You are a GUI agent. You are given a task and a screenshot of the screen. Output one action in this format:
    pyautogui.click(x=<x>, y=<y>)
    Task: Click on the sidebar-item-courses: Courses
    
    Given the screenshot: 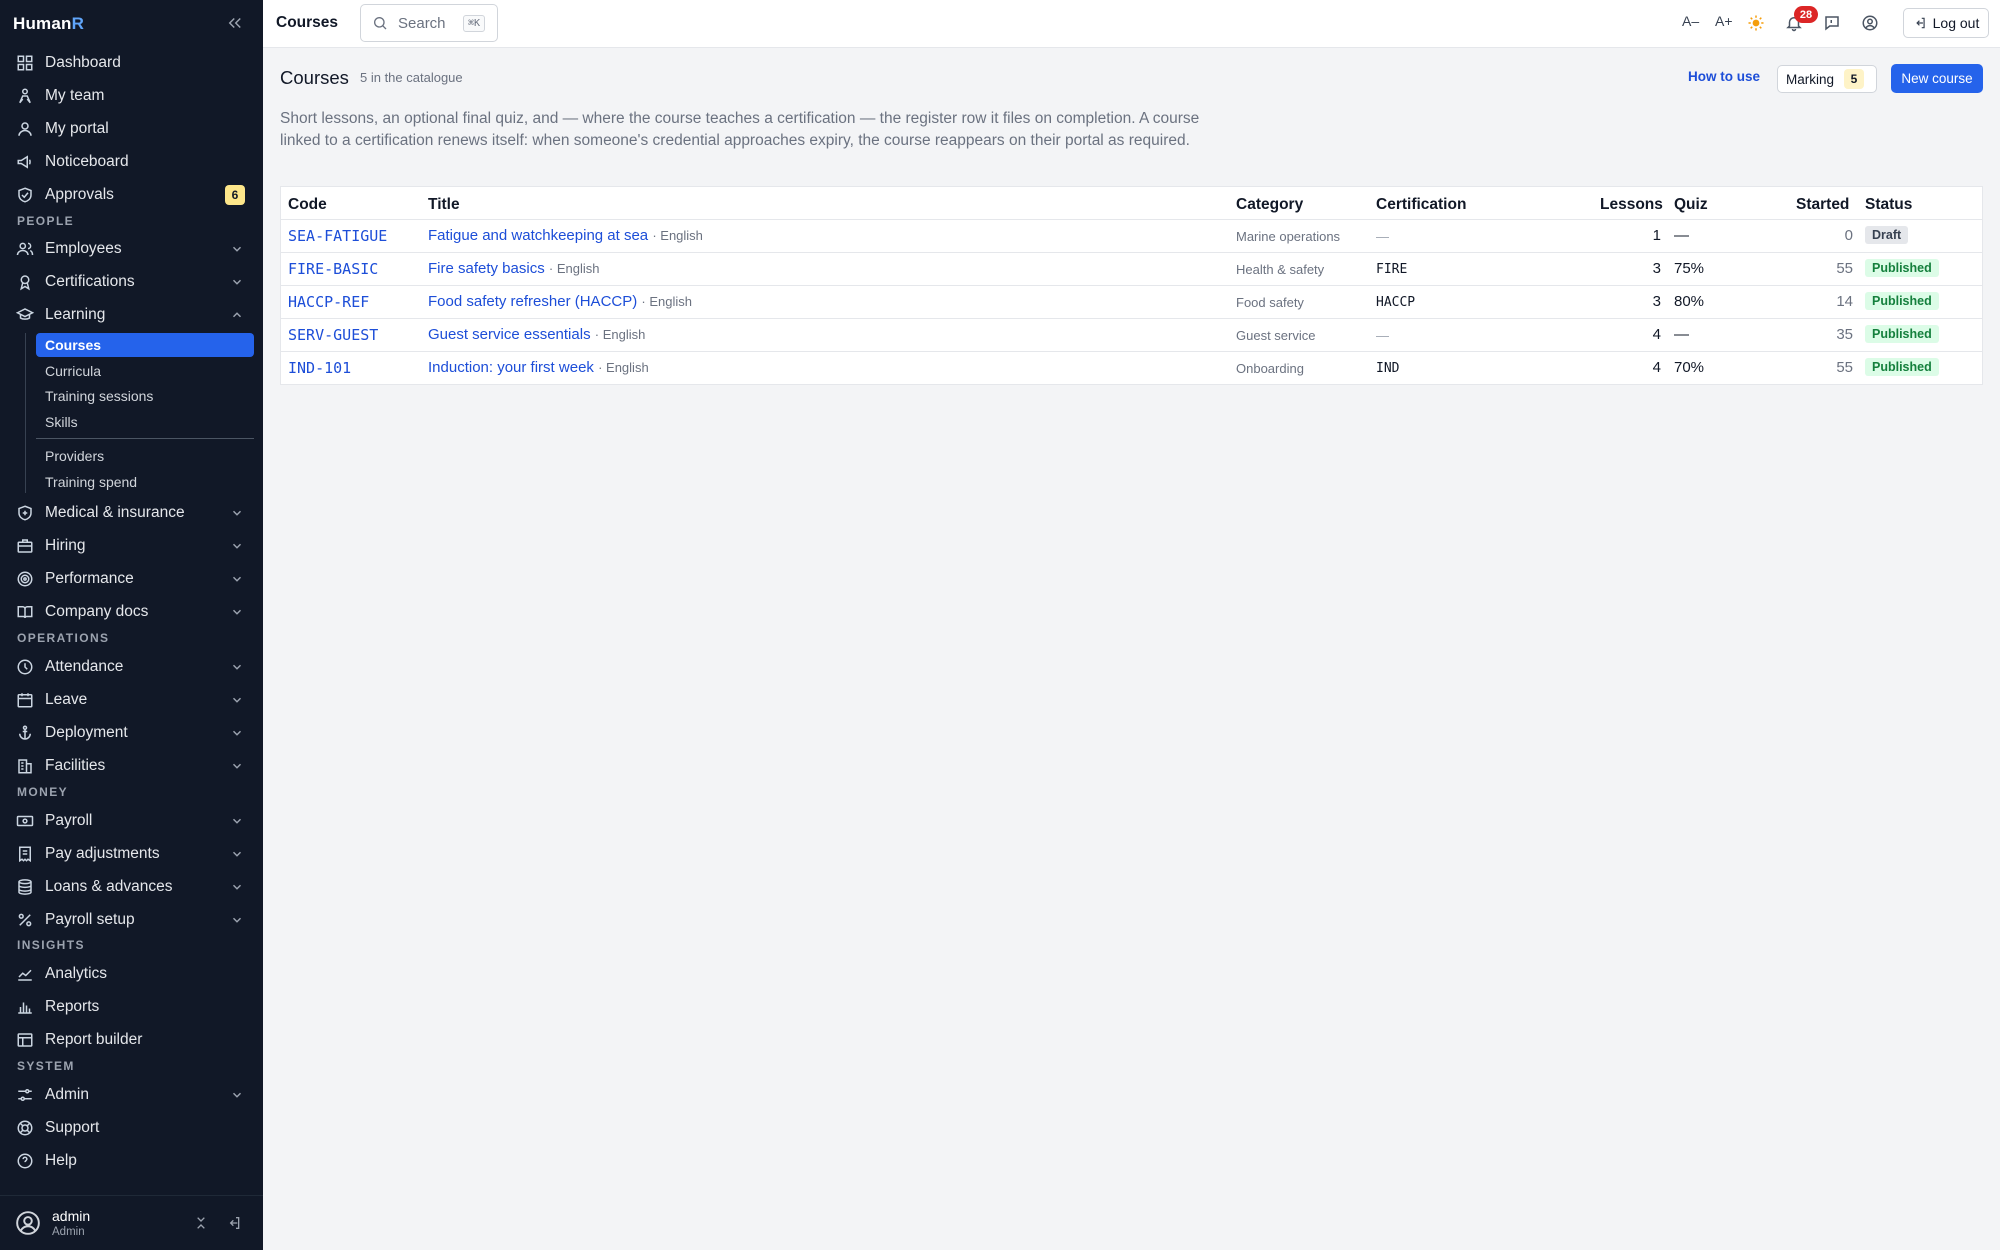 What is the action you would take?
    pyautogui.click(x=145, y=345)
    